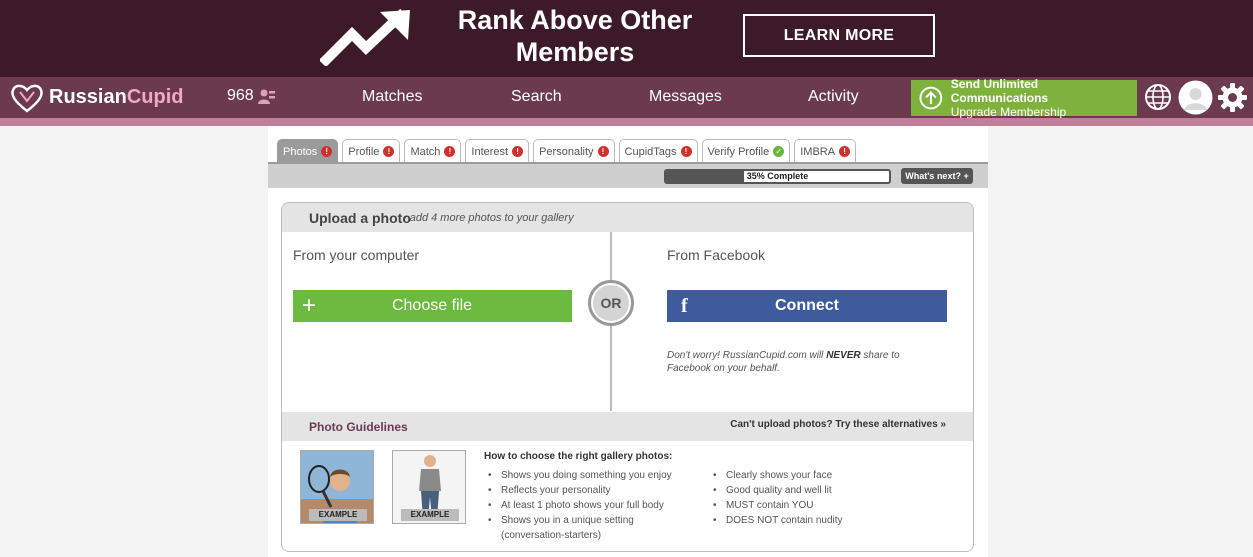 Image resolution: width=1253 pixels, height=557 pixels. Describe the element at coordinates (425, 151) in the screenshot. I see `tab-label: Match` at that location.